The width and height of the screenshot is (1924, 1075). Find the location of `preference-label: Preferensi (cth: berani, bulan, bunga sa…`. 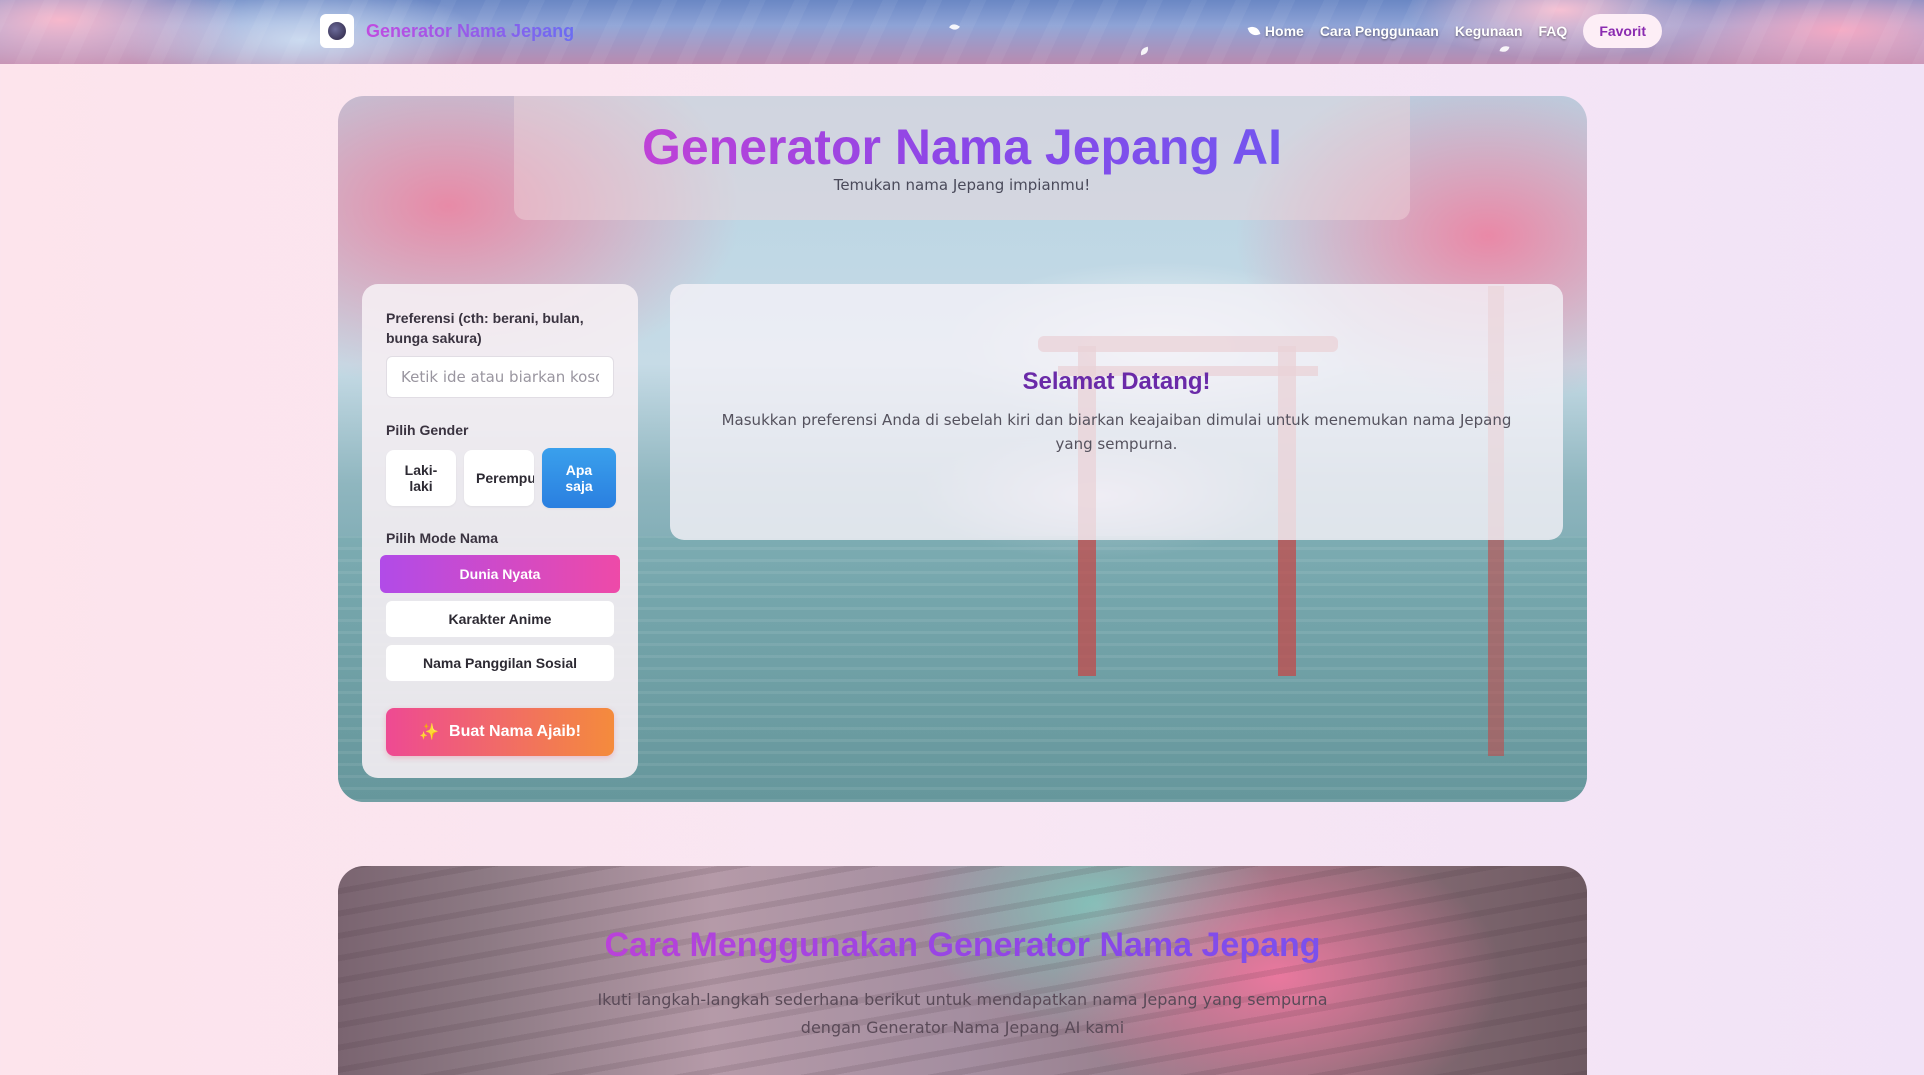

preference-label: Preferensi (cth: berani, bulan, bunga sa… is located at coordinates (485, 328).